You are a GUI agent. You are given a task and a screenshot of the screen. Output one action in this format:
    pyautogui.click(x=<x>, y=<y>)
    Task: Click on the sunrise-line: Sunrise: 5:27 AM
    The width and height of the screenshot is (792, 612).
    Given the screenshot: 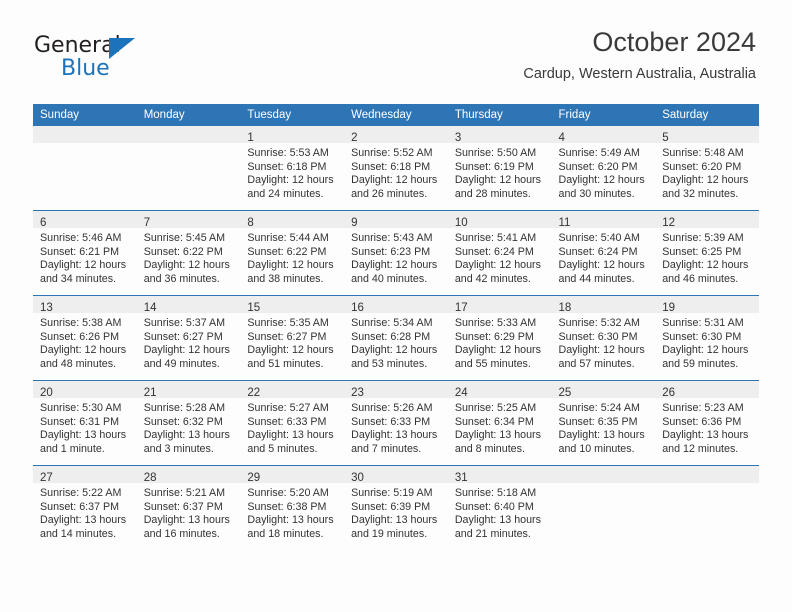 What is the action you would take?
    pyautogui.click(x=288, y=408)
    